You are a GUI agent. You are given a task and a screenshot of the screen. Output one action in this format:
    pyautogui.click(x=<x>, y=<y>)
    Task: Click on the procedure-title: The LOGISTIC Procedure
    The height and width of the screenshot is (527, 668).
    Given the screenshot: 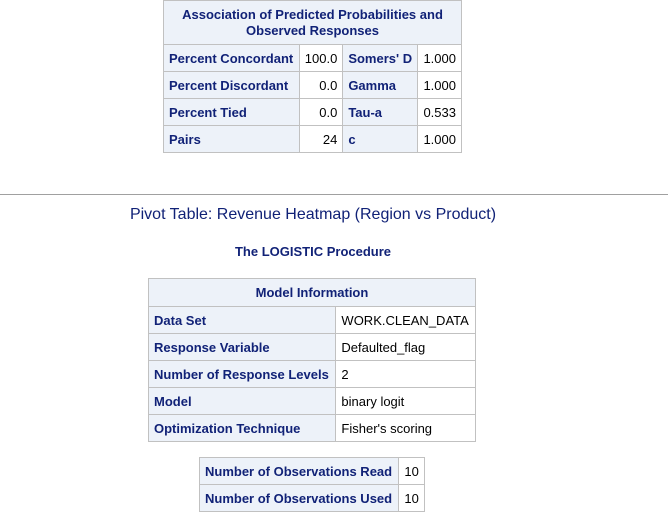 What is the action you would take?
    pyautogui.click(x=313, y=251)
    